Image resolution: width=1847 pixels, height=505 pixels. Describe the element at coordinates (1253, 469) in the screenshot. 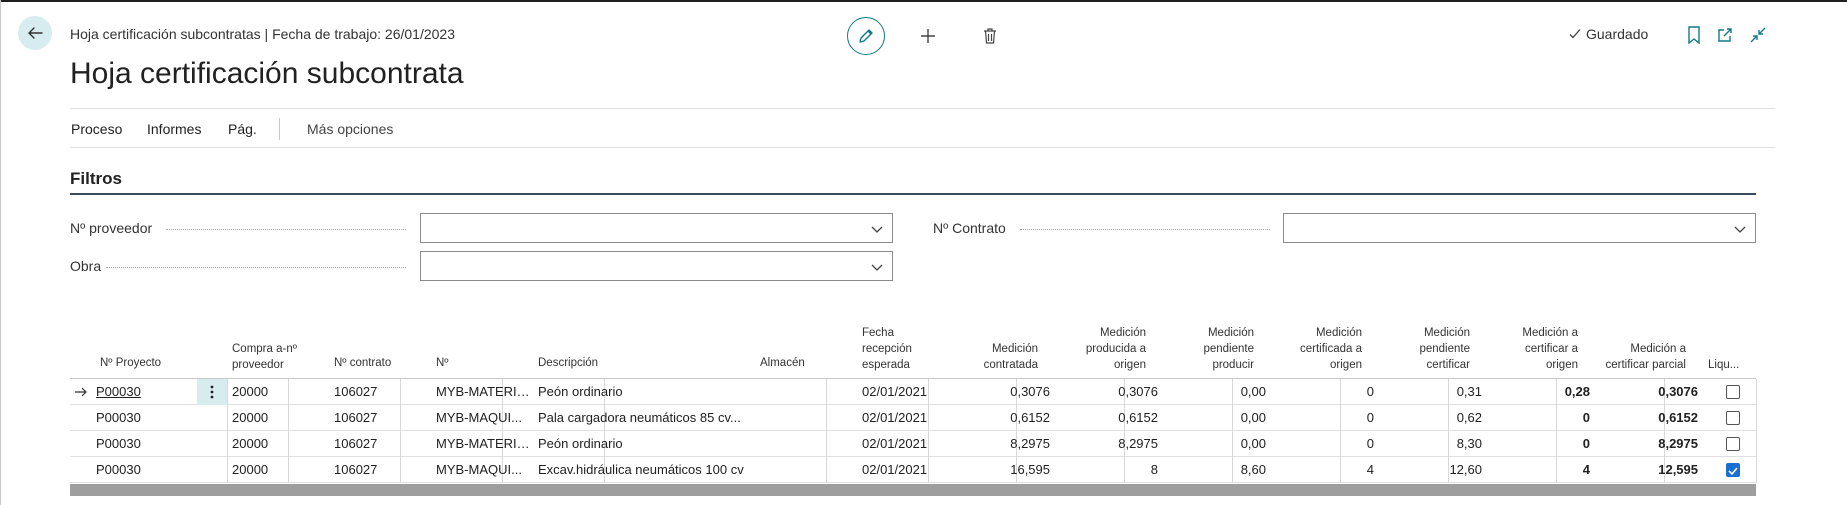

I see `cell-med-pend-producir: 8,60` at that location.